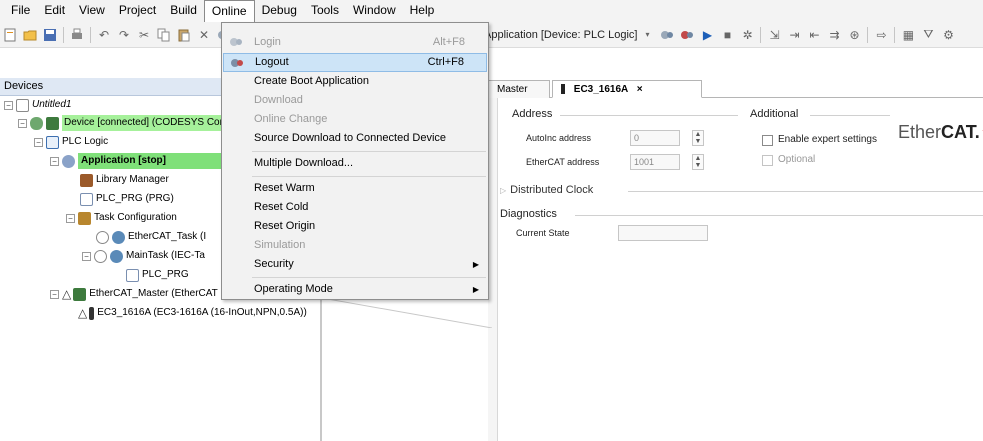 The image size is (983, 441). Describe the element at coordinates (655, 162) in the screenshot. I see `ethercat-address-field: 1001` at that location.